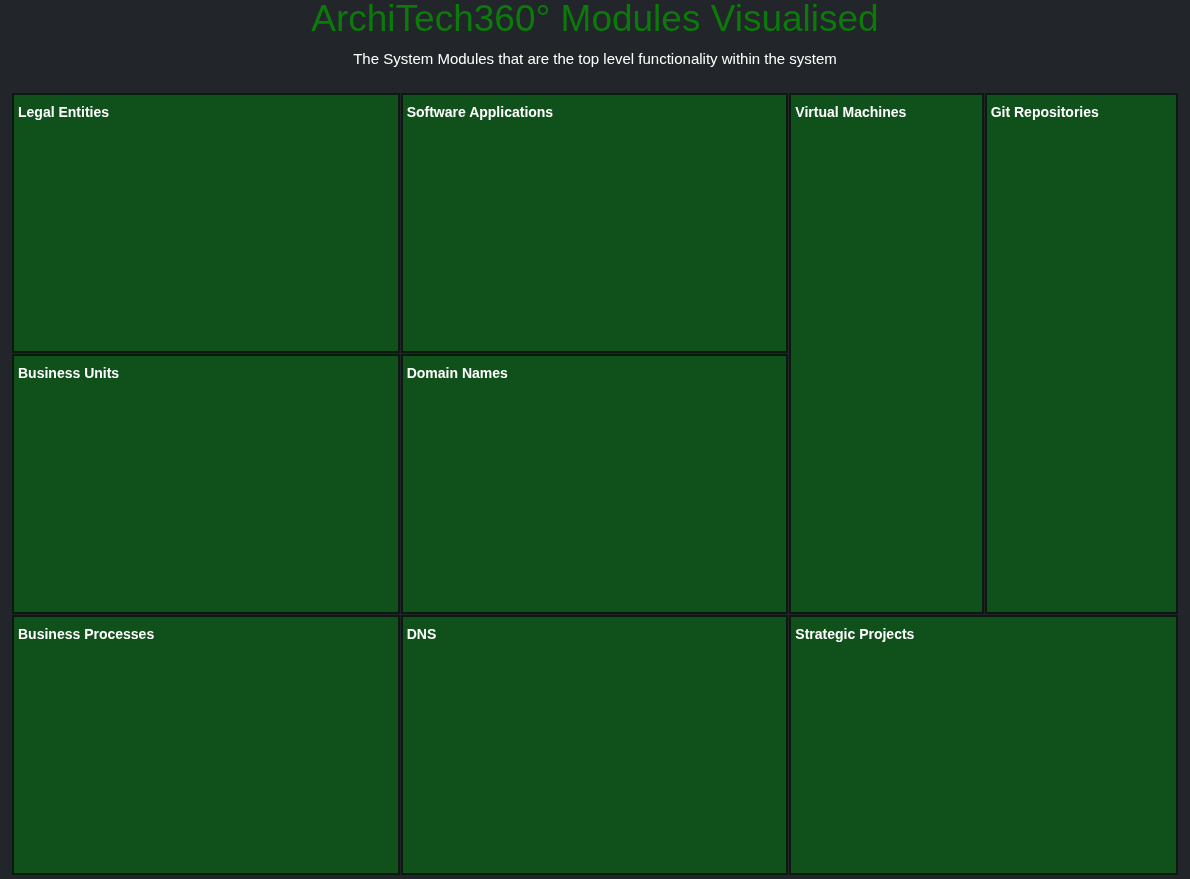 The height and width of the screenshot is (879, 1190). Describe the element at coordinates (69, 372) in the screenshot. I see `module-label: Business Units` at that location.